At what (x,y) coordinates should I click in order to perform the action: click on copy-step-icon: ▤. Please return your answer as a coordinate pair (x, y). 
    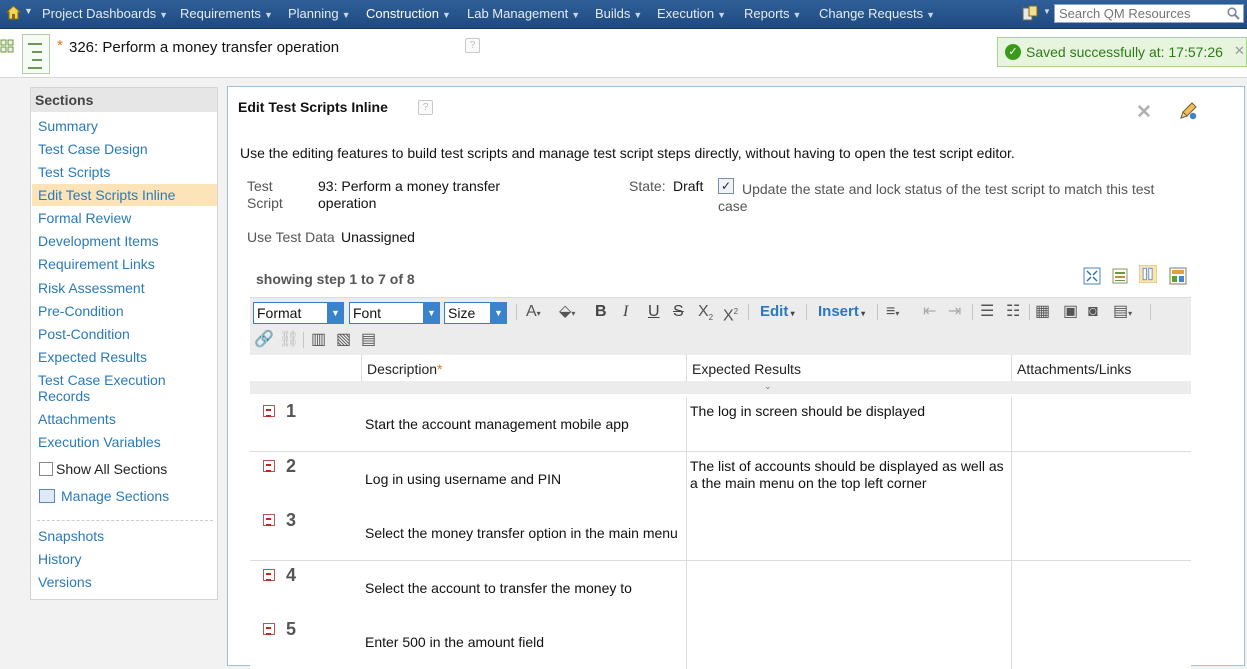
    Looking at the image, I should click on (368, 340).